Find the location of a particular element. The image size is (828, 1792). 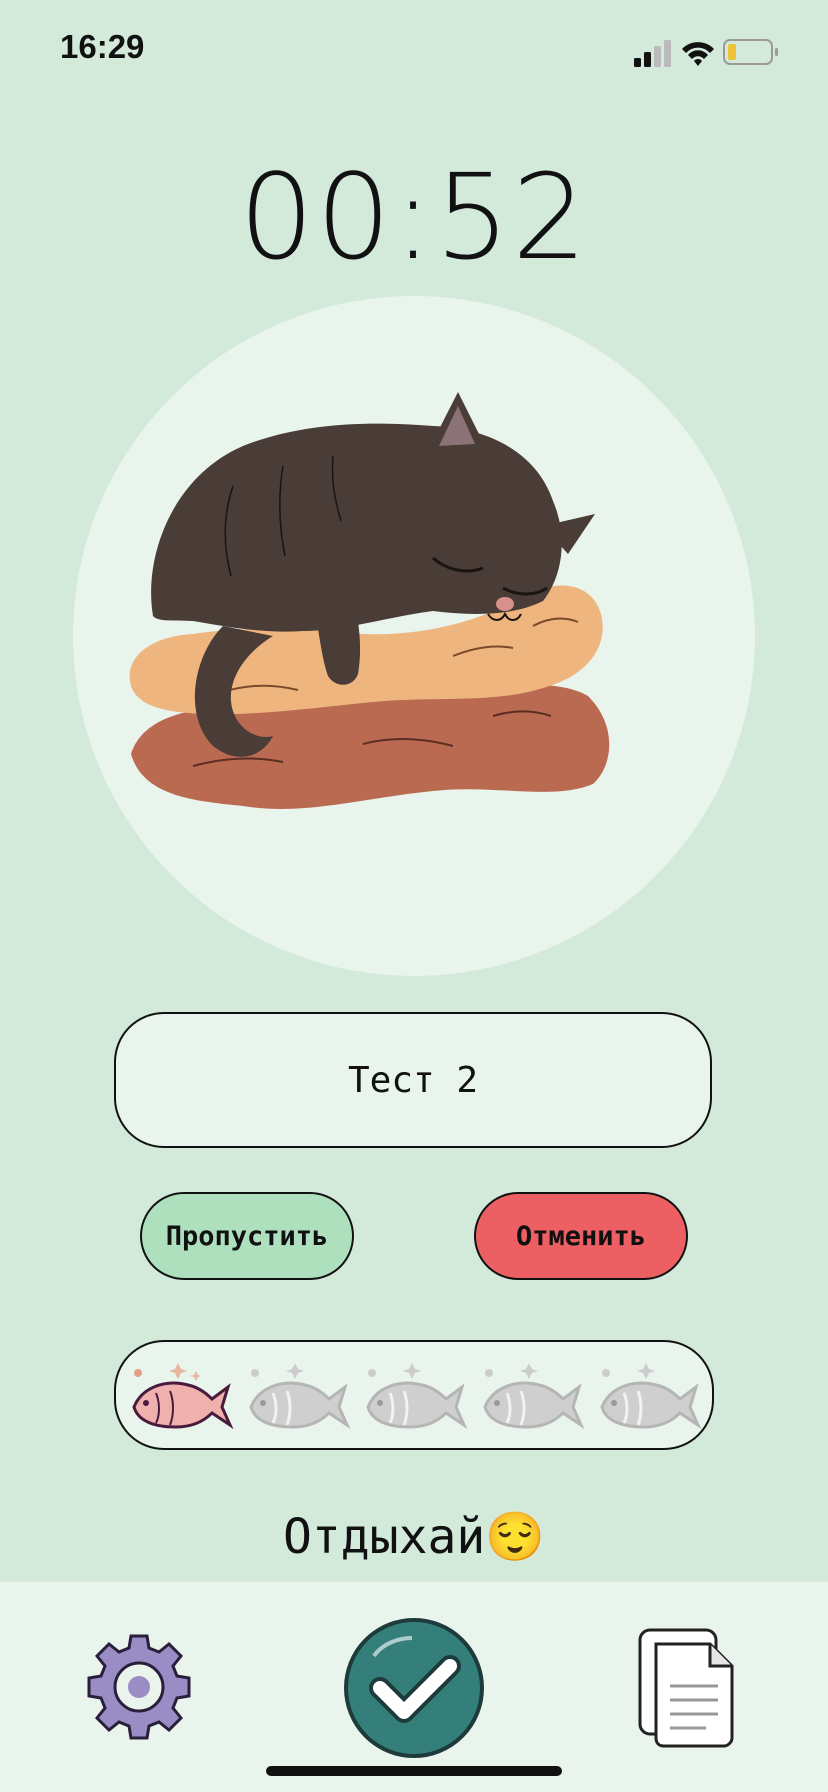

status-bar: 16:29 is located at coordinates (414, 50).